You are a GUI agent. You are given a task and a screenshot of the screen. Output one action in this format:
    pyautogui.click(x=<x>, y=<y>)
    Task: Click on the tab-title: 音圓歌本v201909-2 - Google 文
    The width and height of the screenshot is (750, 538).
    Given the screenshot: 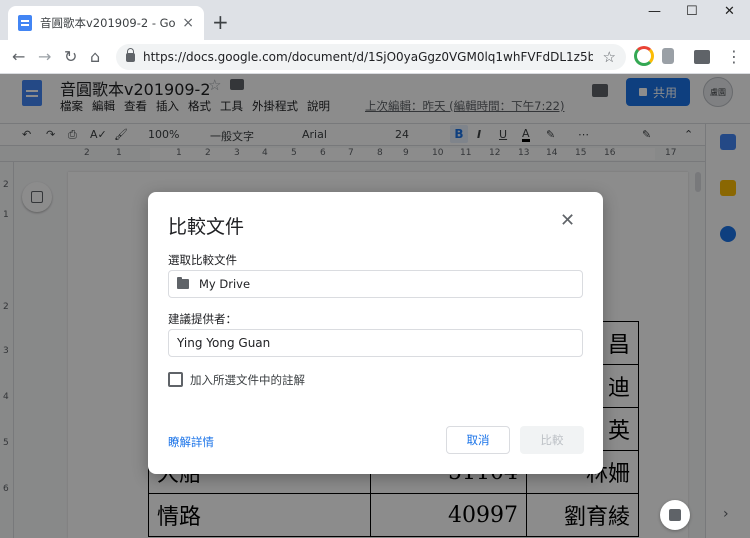 What is the action you would take?
    pyautogui.click(x=108, y=23)
    